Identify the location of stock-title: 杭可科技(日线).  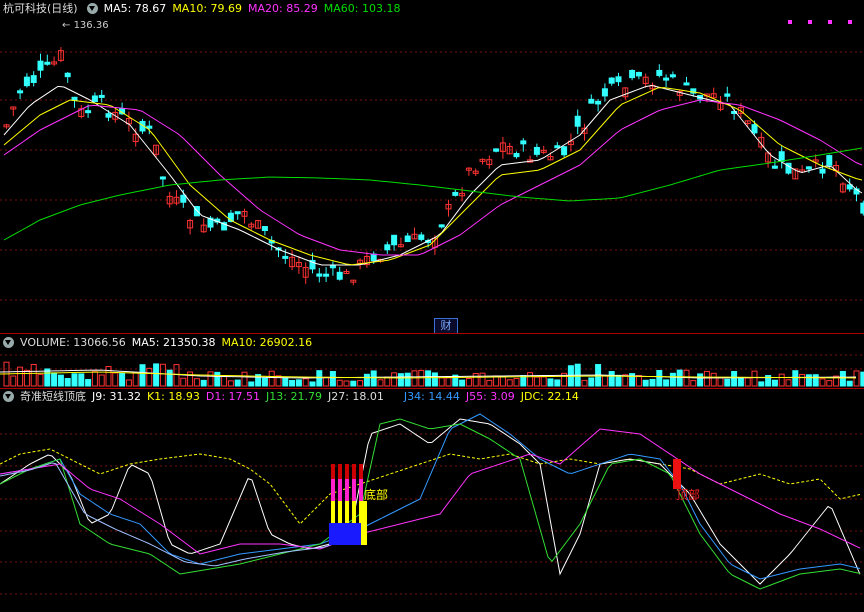
(40, 8).